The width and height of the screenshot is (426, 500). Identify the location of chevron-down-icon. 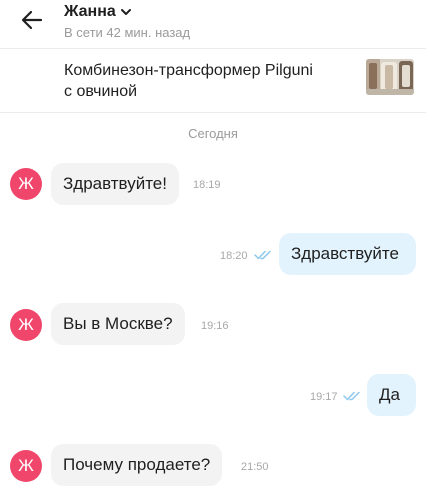
(125, 12).